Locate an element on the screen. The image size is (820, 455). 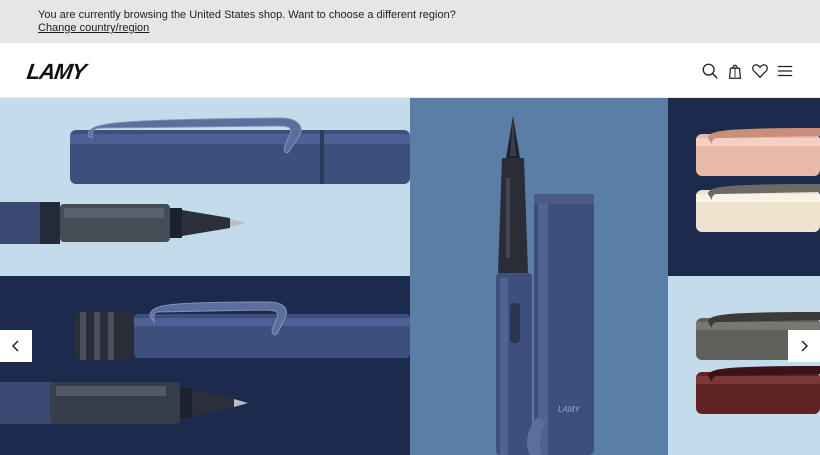
svg-text: LAMY is located at coordinates (569, 409).